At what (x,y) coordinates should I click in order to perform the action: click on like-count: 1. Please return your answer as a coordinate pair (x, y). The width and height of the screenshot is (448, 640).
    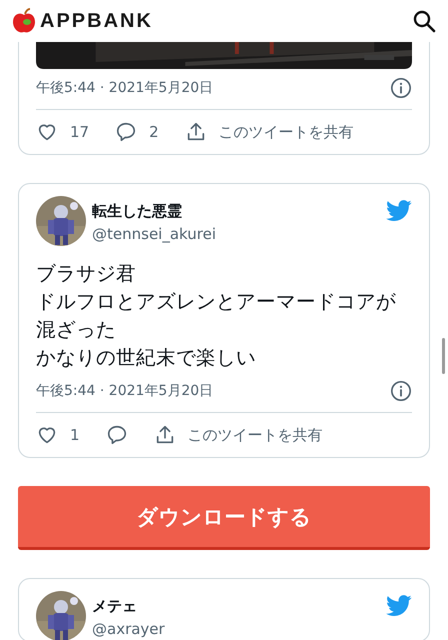
    Looking at the image, I should click on (75, 435).